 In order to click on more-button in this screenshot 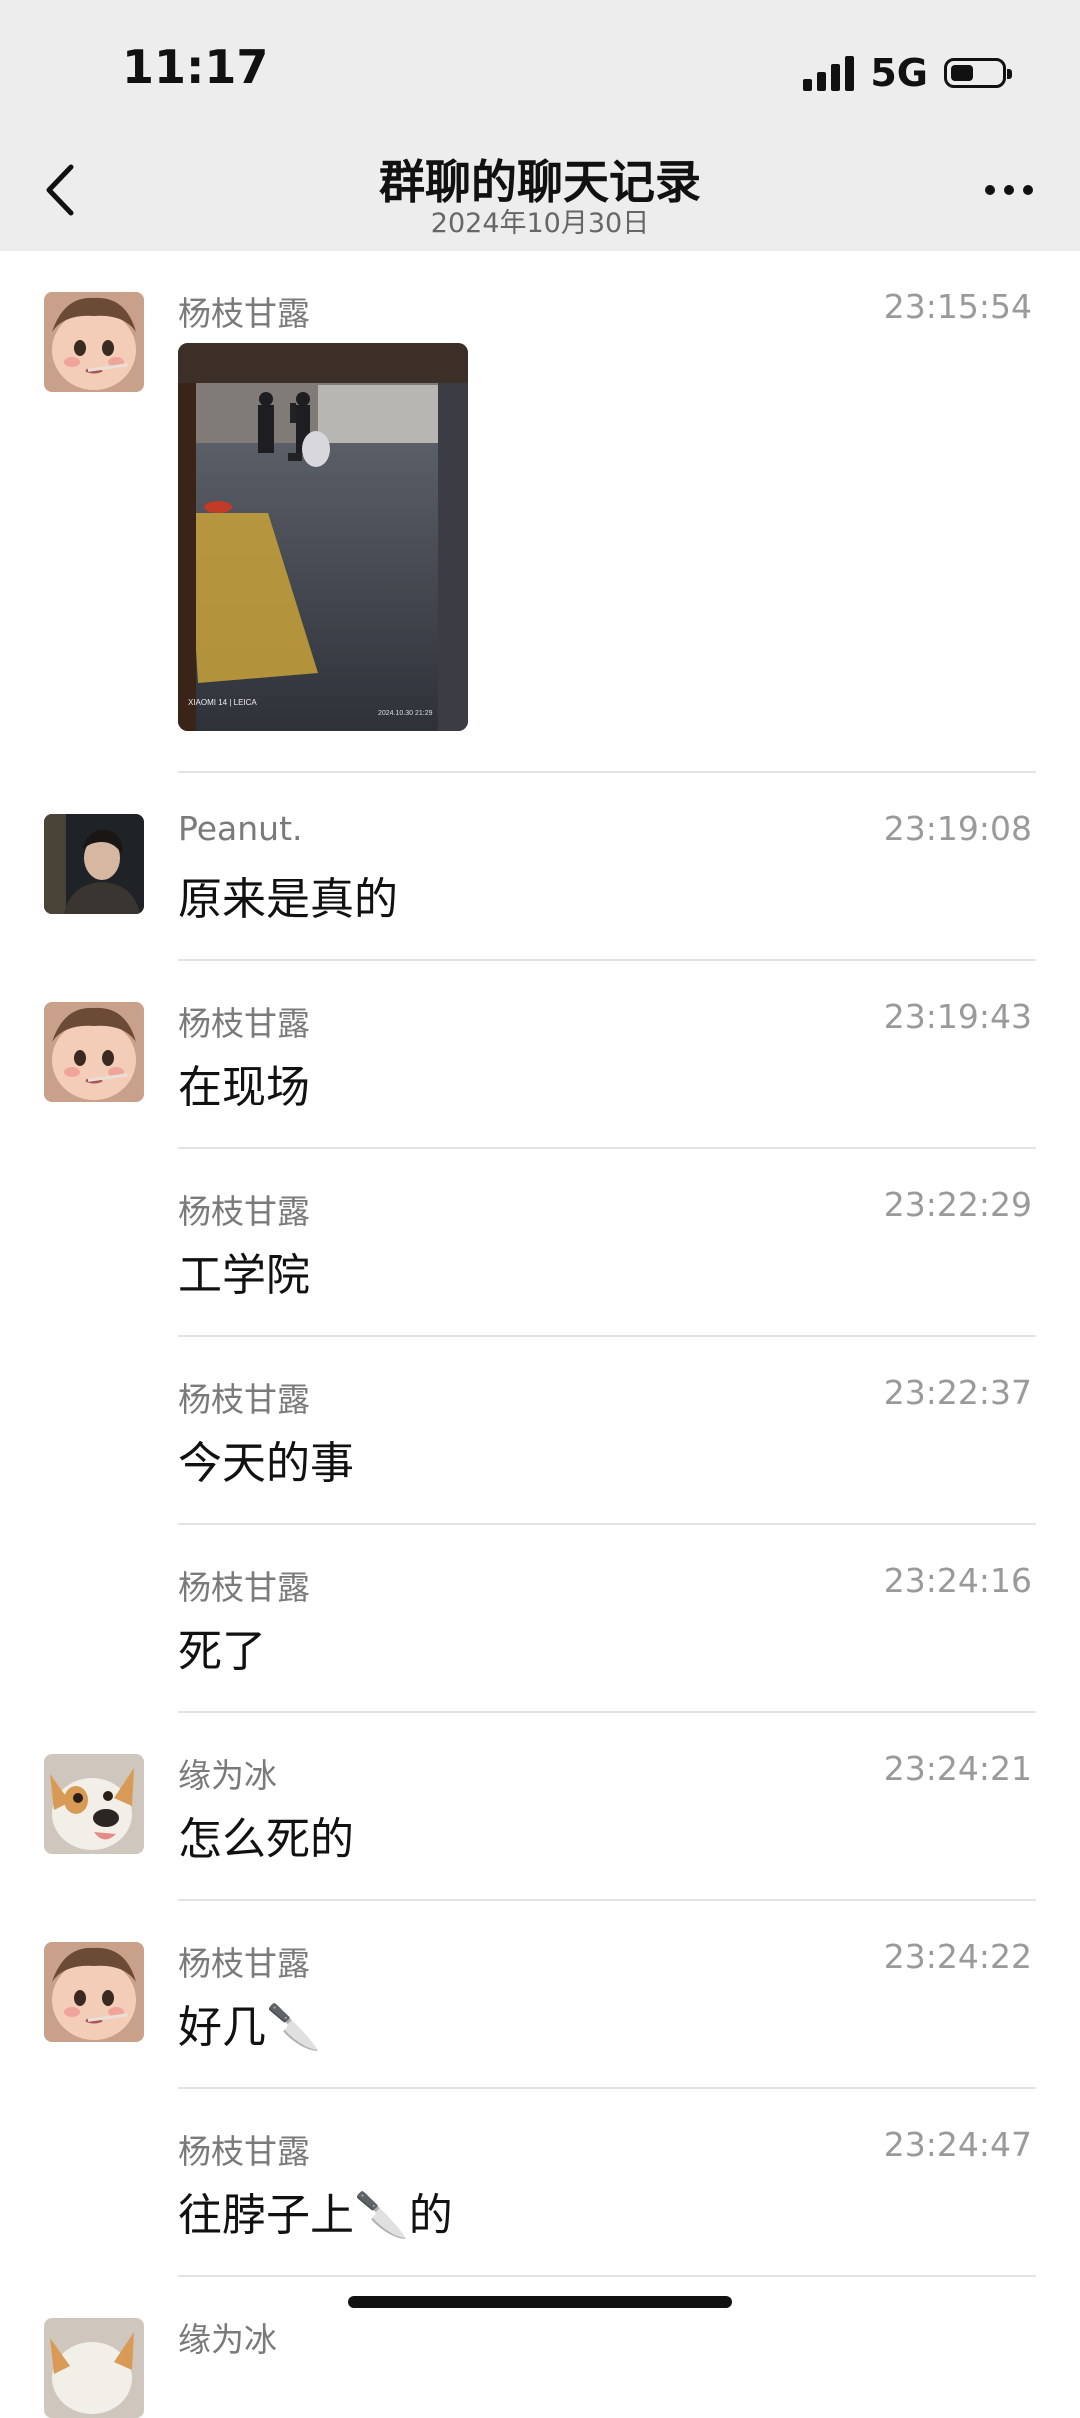, I will do `click(1009, 190)`.